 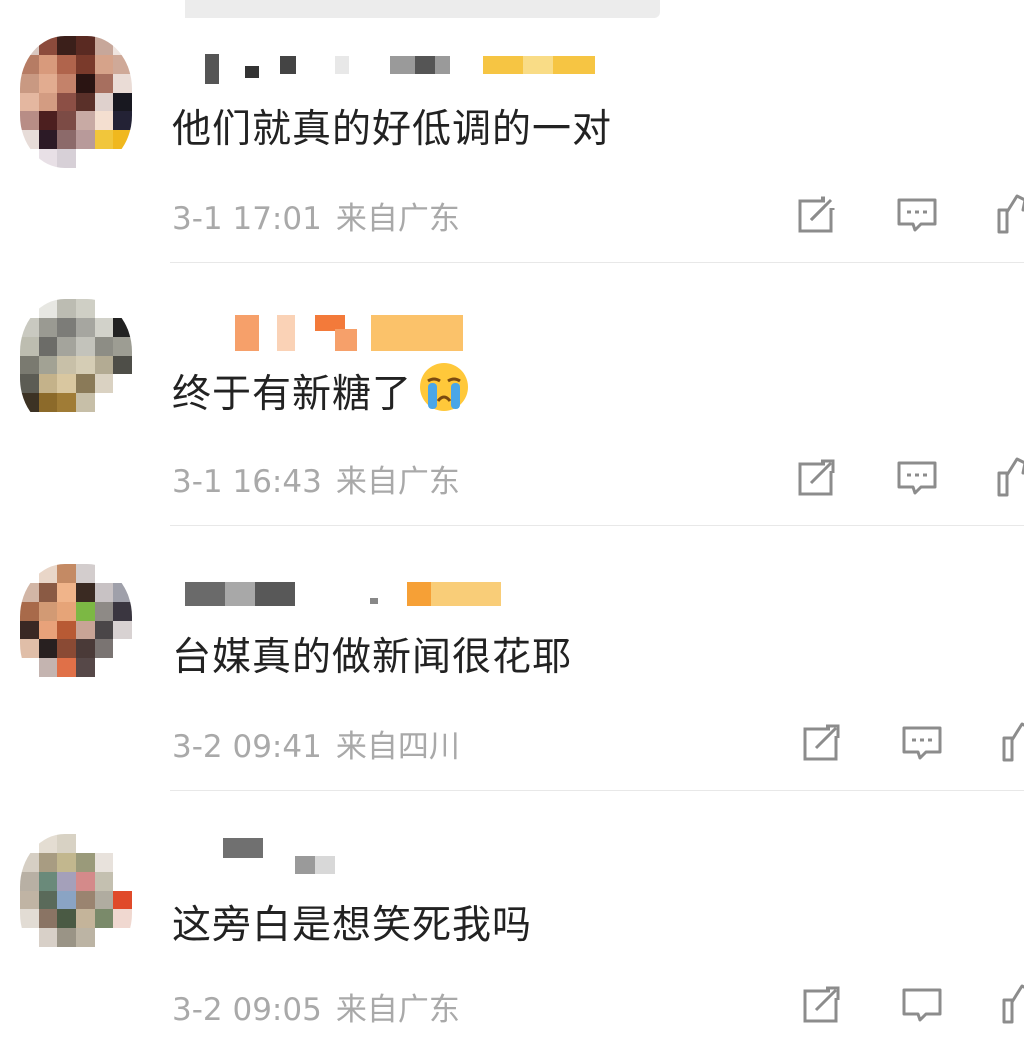 What do you see at coordinates (352, 925) in the screenshot?
I see `comment-text: 这旁白是想笑死我吗` at bounding box center [352, 925].